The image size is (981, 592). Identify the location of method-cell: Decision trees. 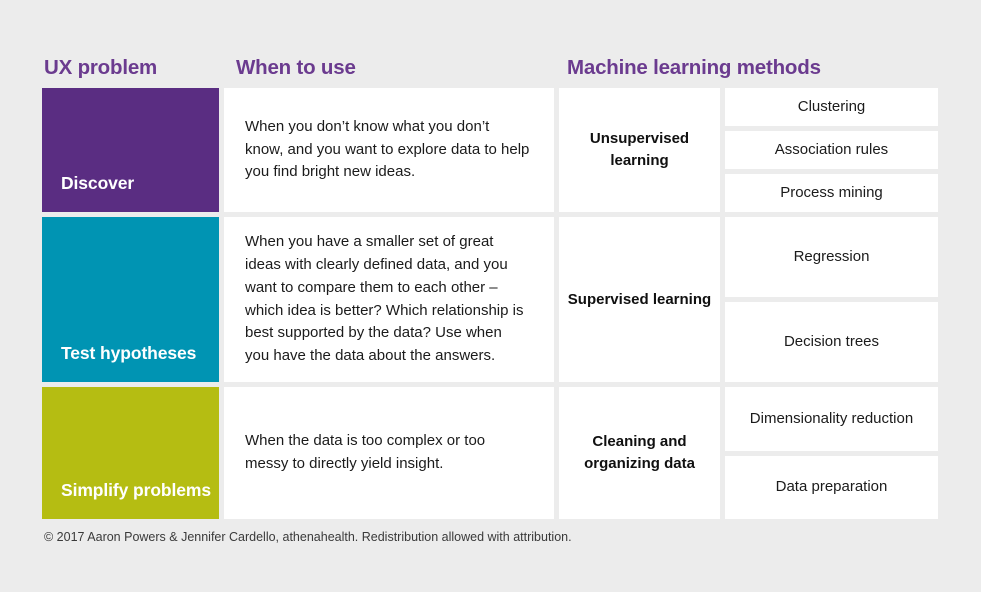
(831, 342).